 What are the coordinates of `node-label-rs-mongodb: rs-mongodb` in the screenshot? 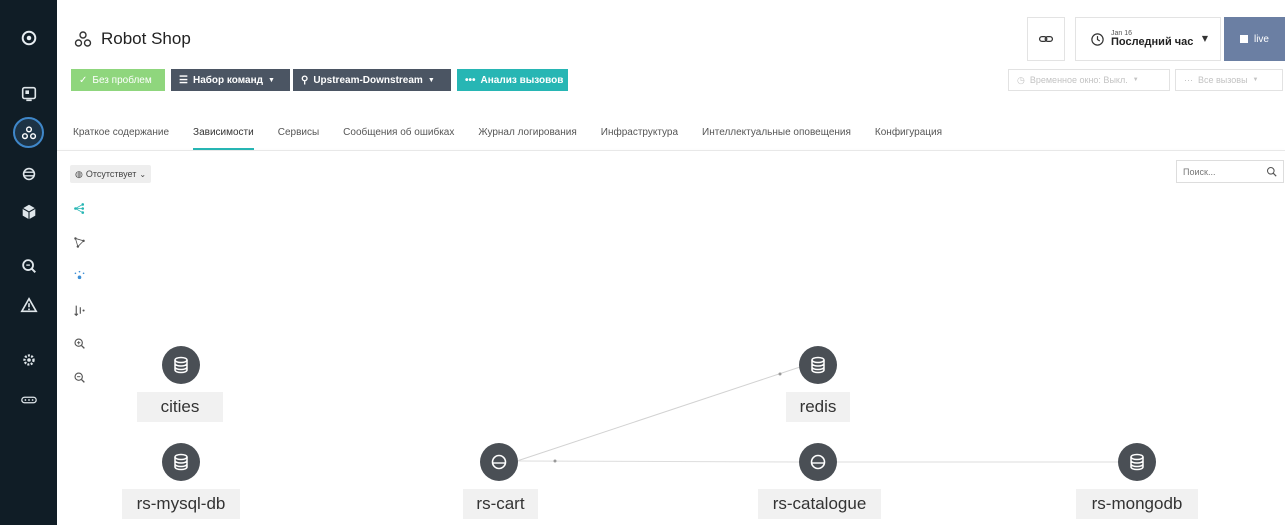 It's located at (1137, 504).